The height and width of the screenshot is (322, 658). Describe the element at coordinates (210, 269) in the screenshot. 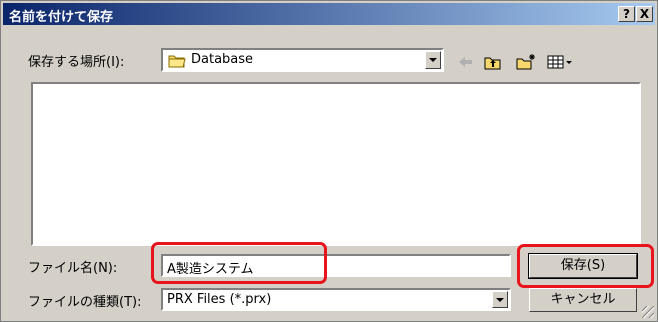

I see `filename-value: A製造システム` at that location.